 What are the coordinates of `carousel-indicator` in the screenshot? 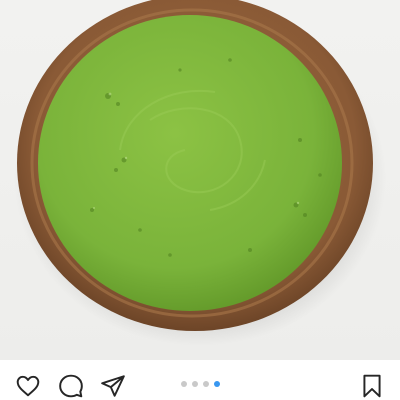 It's located at (200, 384).